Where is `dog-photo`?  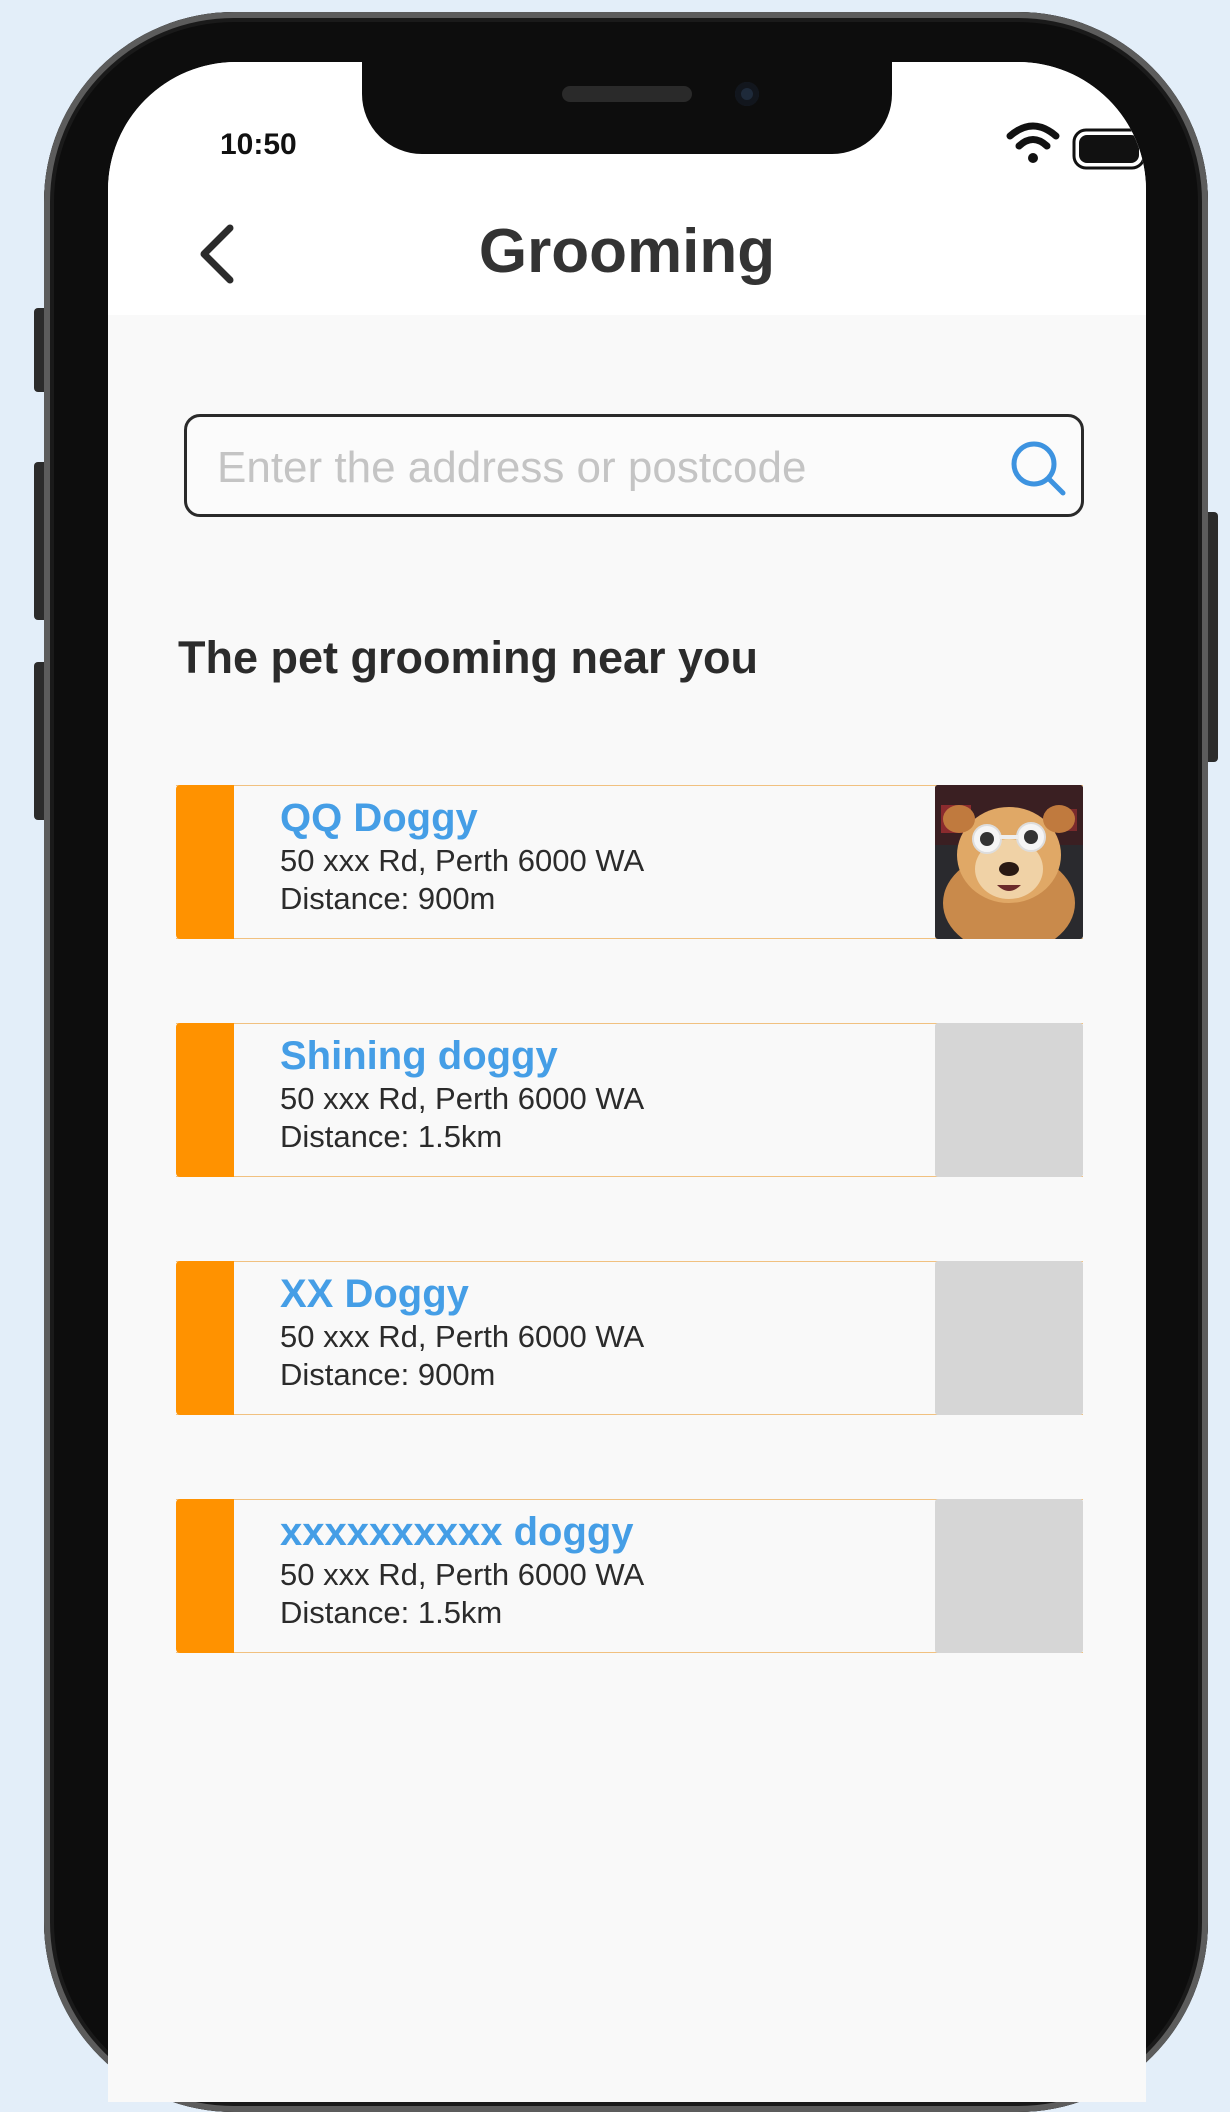 dog-photo is located at coordinates (1009, 862).